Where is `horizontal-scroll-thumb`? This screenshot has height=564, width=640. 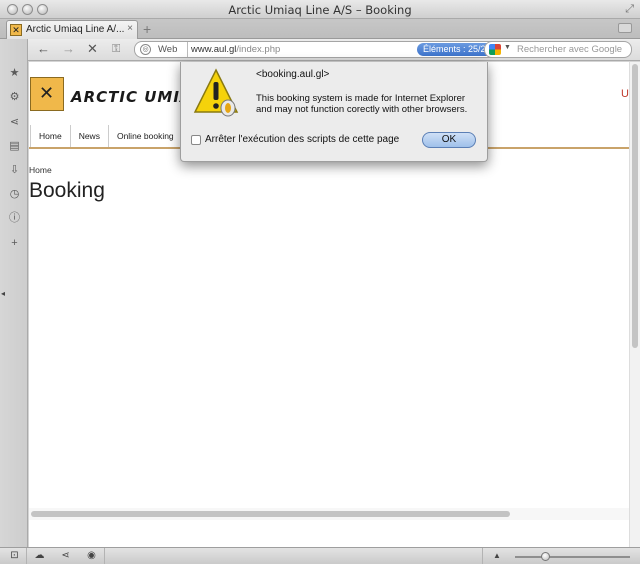
horizontal-scroll-thumb is located at coordinates (270, 514).